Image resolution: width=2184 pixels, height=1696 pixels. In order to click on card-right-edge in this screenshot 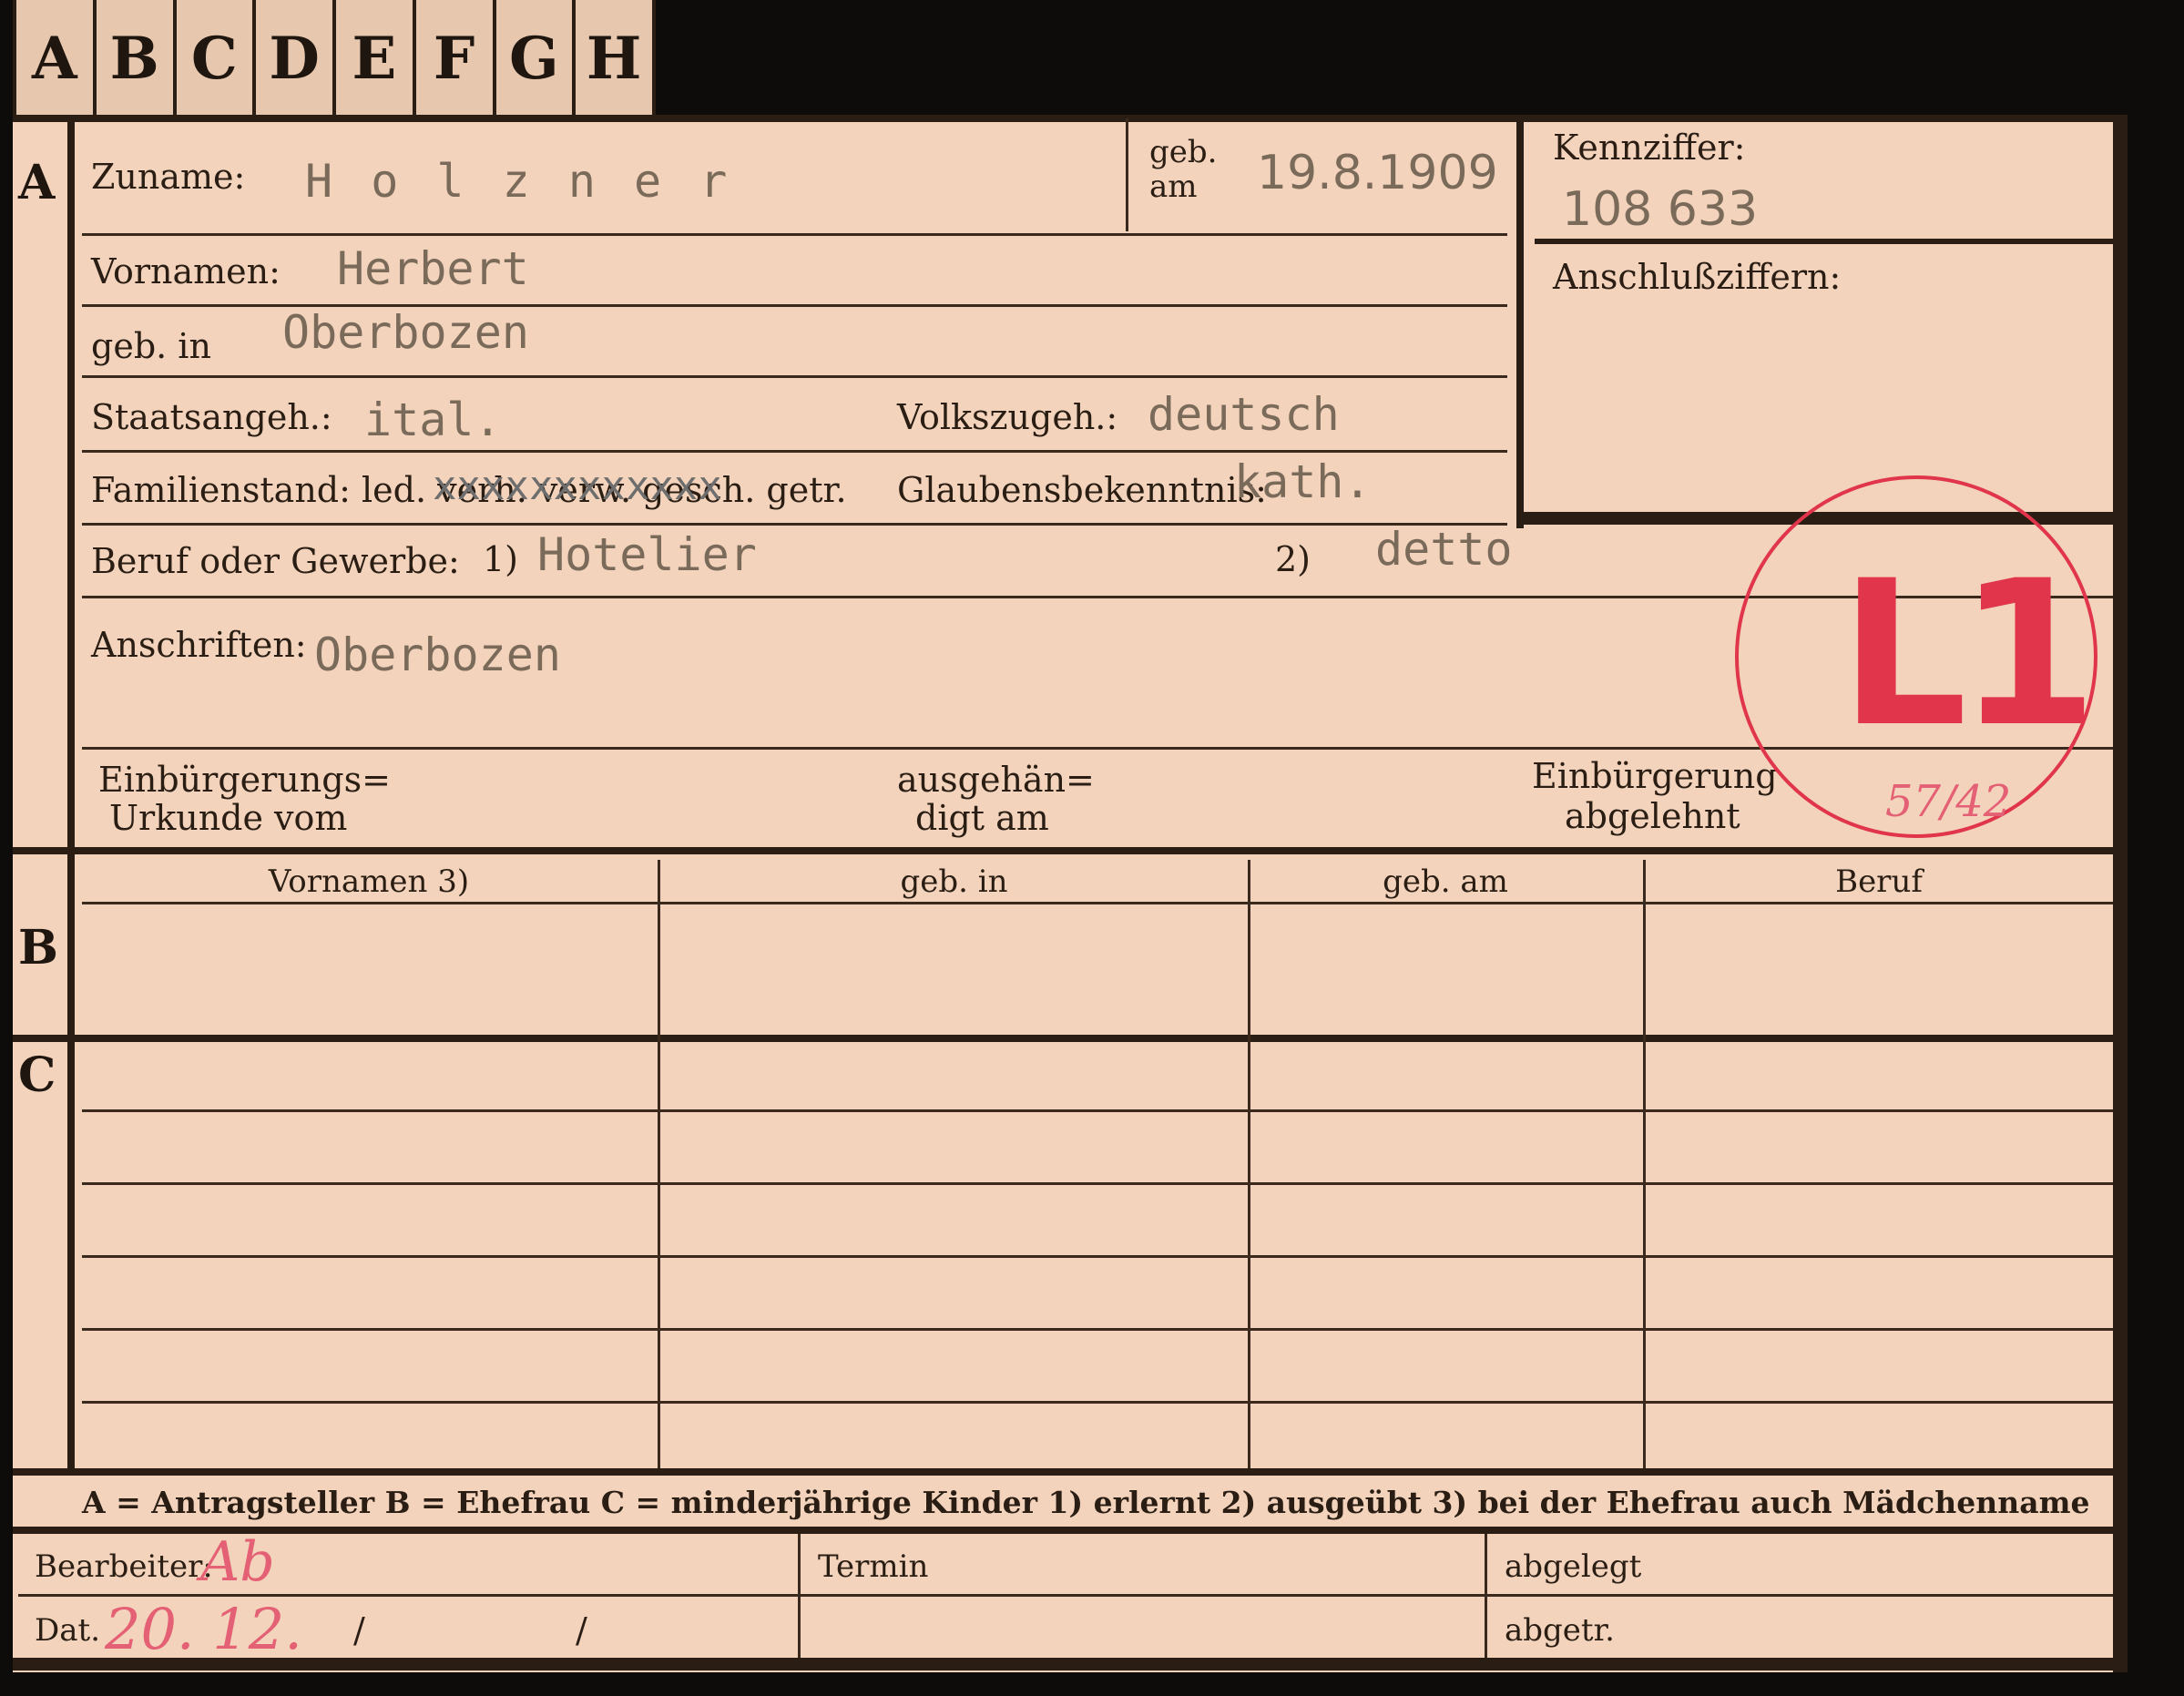, I will do `click(2120, 893)`.